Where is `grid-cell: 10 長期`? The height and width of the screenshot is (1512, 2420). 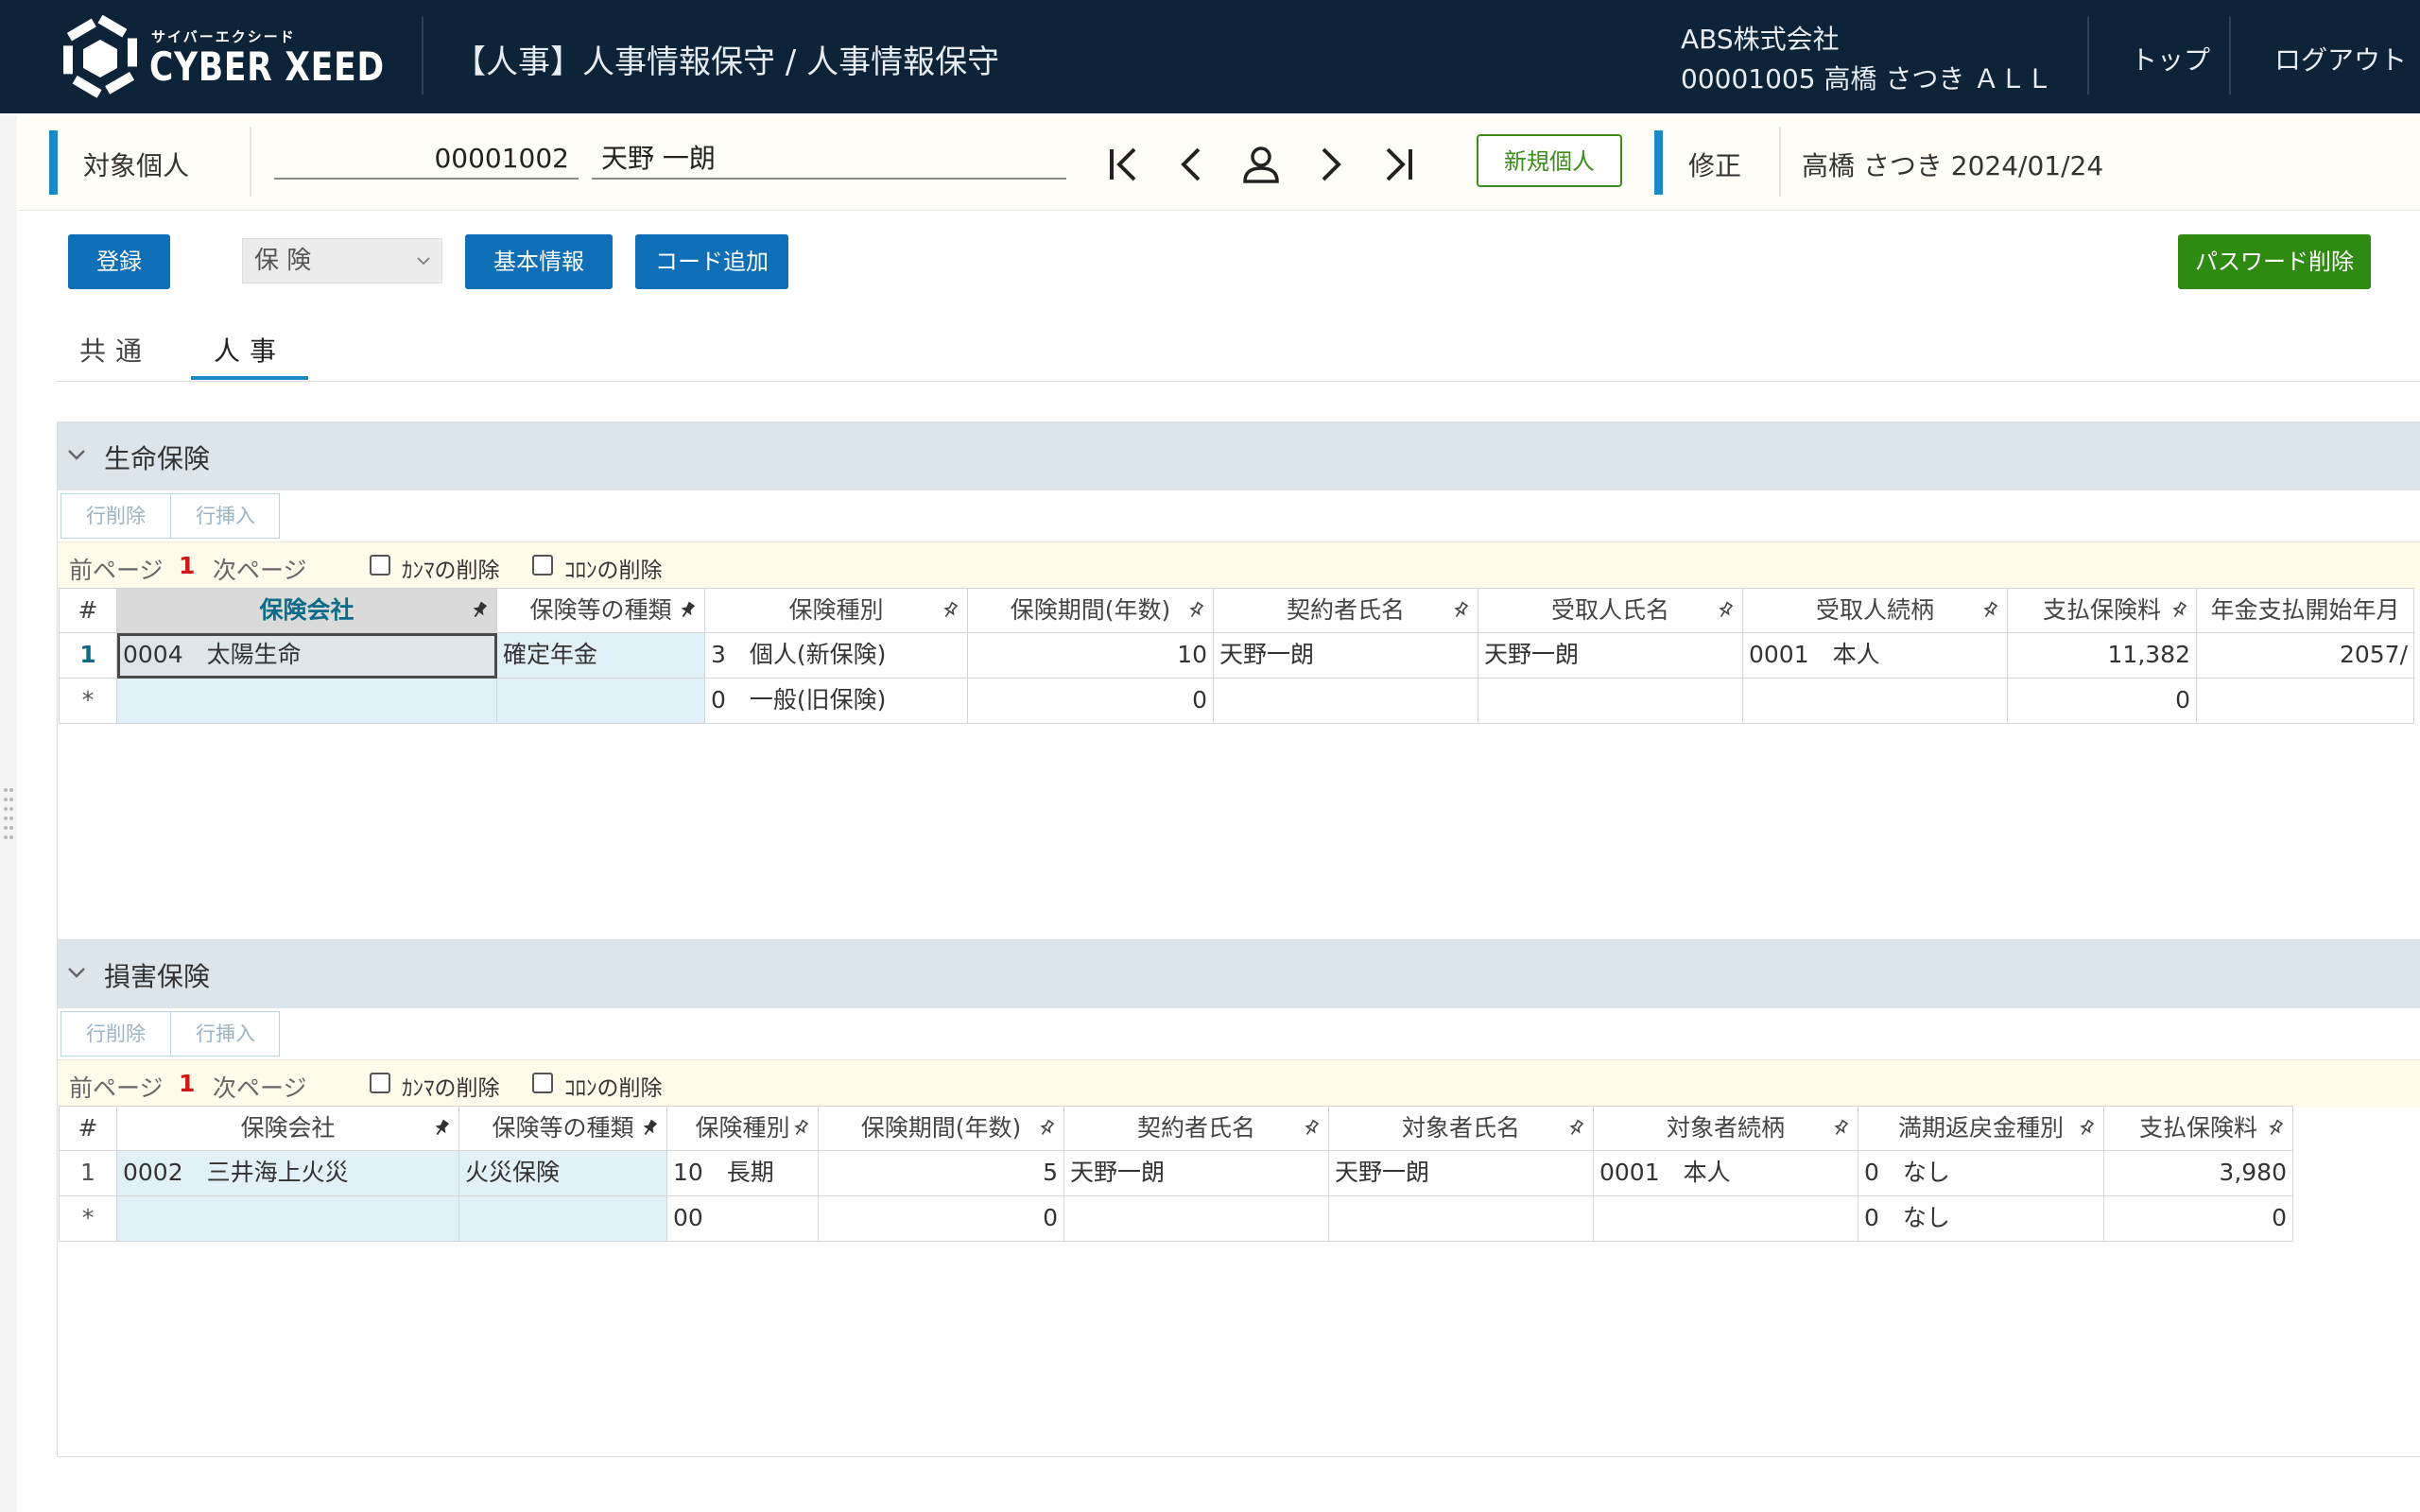
grid-cell: 10 長期 is located at coordinates (743, 1173).